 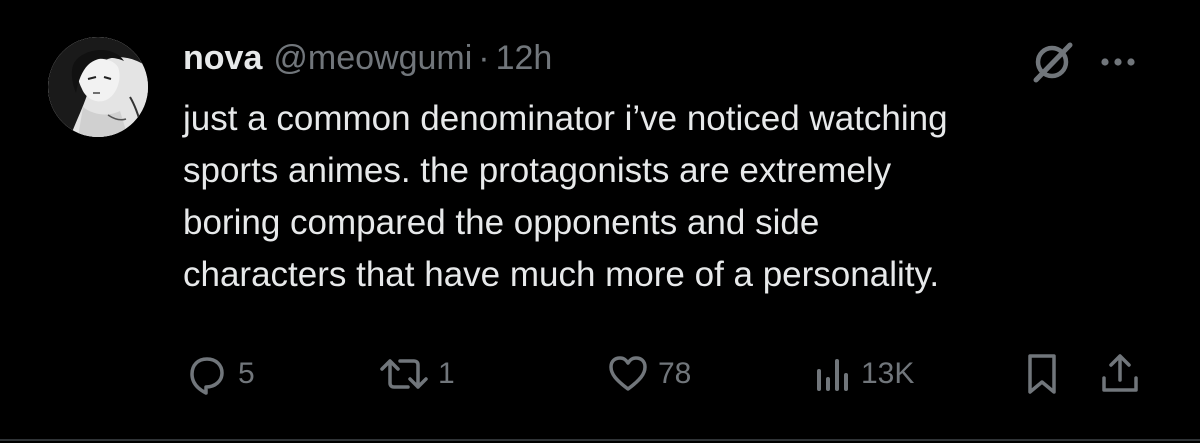 I want to click on bottom-divider, so click(x=600, y=440).